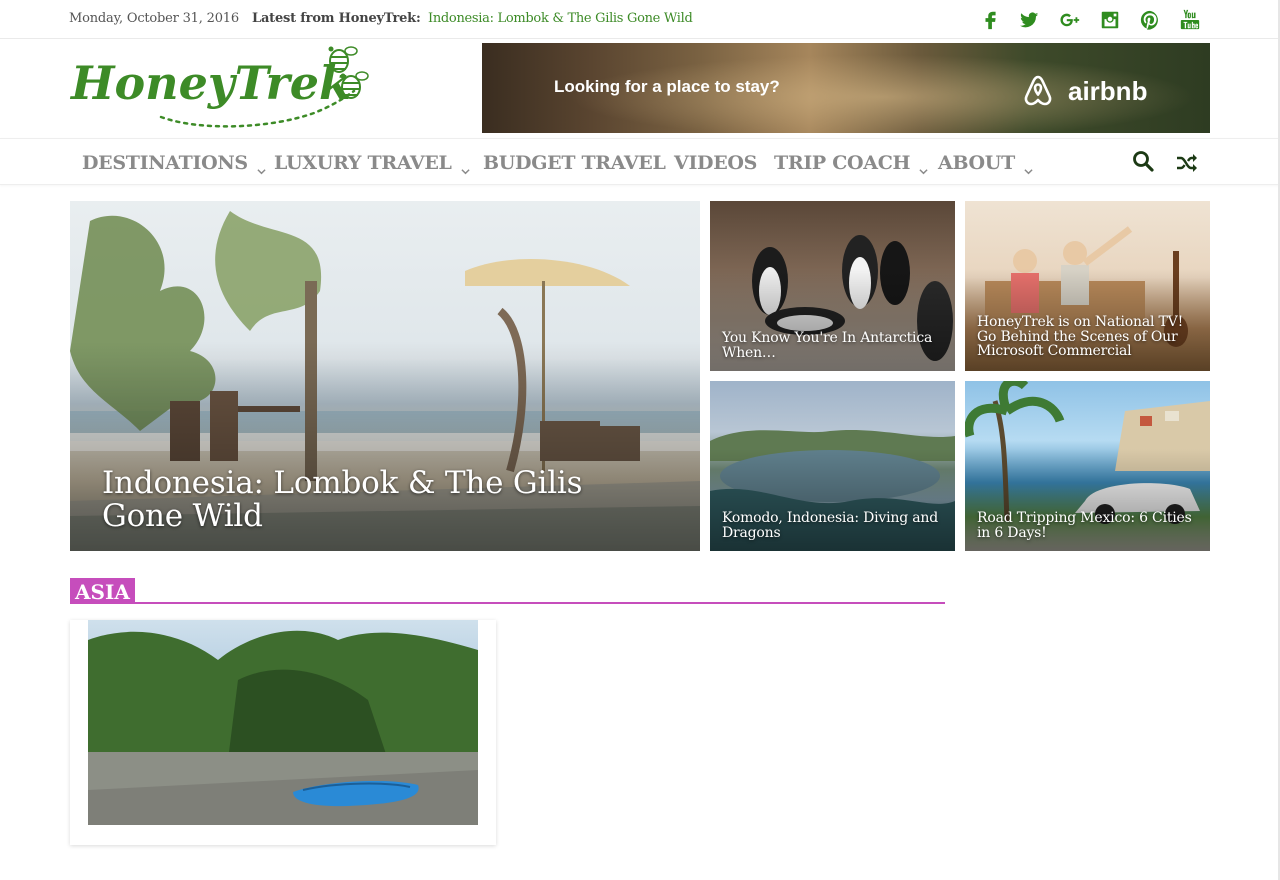  What do you see at coordinates (1029, 20) in the screenshot?
I see `twitter-icon` at bounding box center [1029, 20].